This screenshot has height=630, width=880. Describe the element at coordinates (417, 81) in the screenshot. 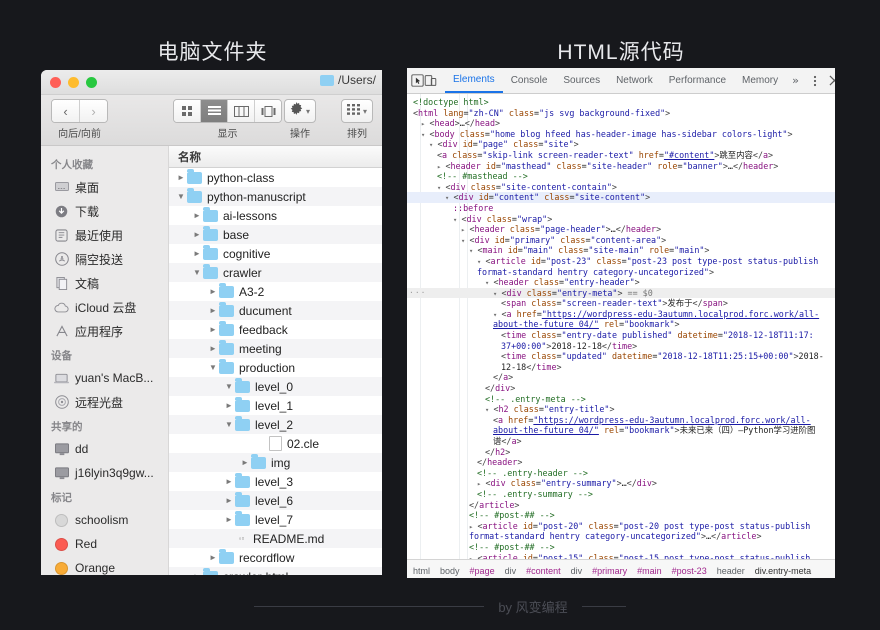

I see `inspect-element-icon` at that location.